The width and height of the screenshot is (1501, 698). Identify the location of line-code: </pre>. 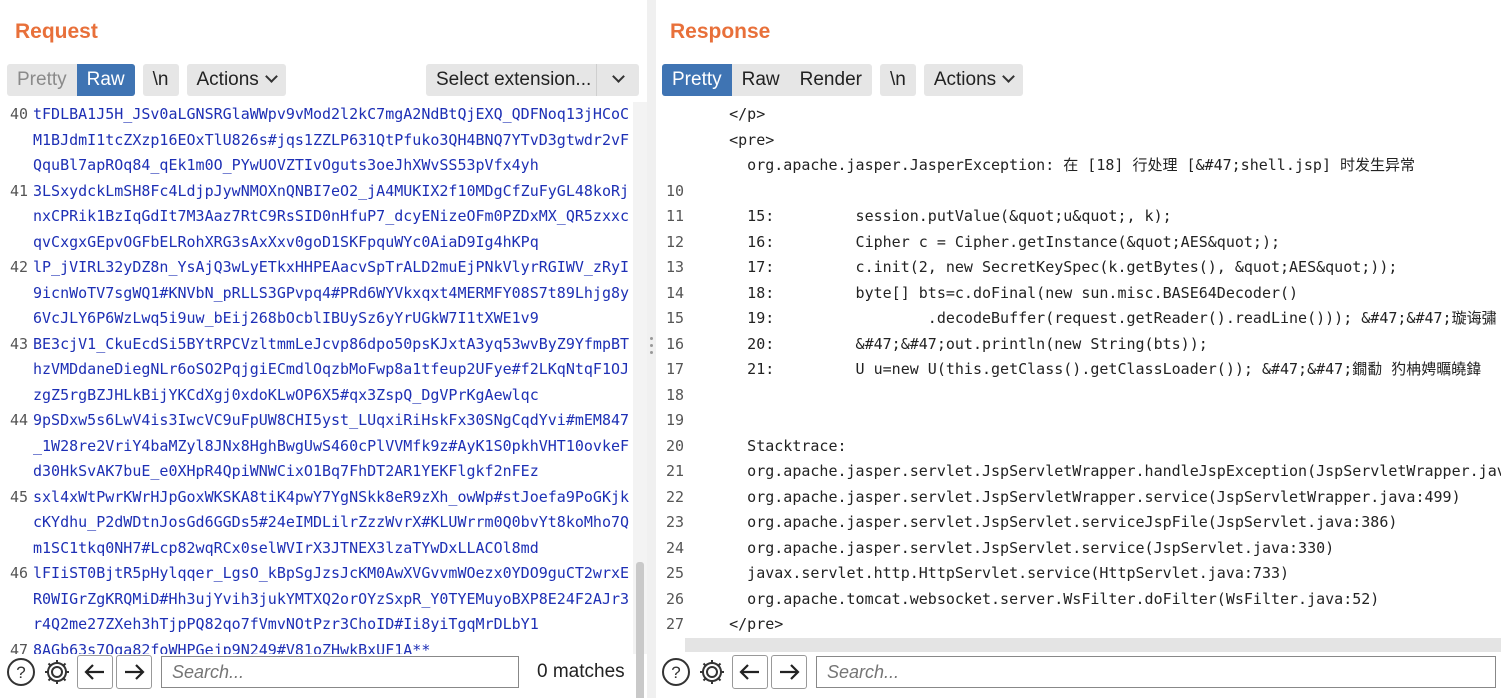
(738, 624).